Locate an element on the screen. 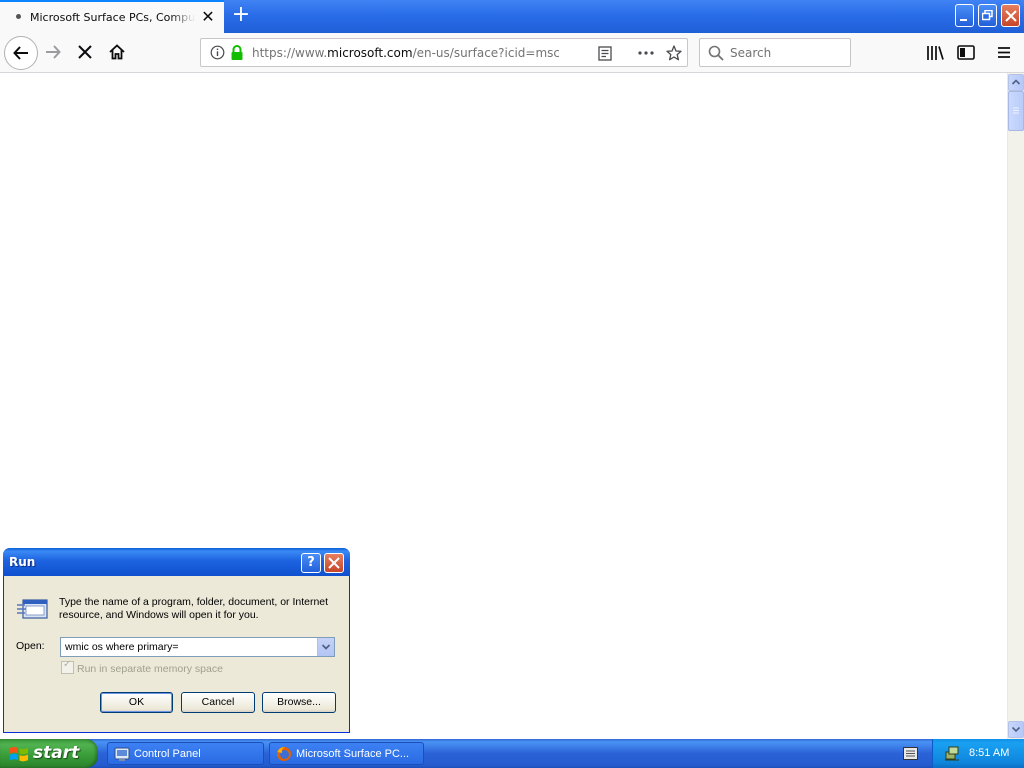 The width and height of the screenshot is (1024, 768). restore-button is located at coordinates (987, 15).